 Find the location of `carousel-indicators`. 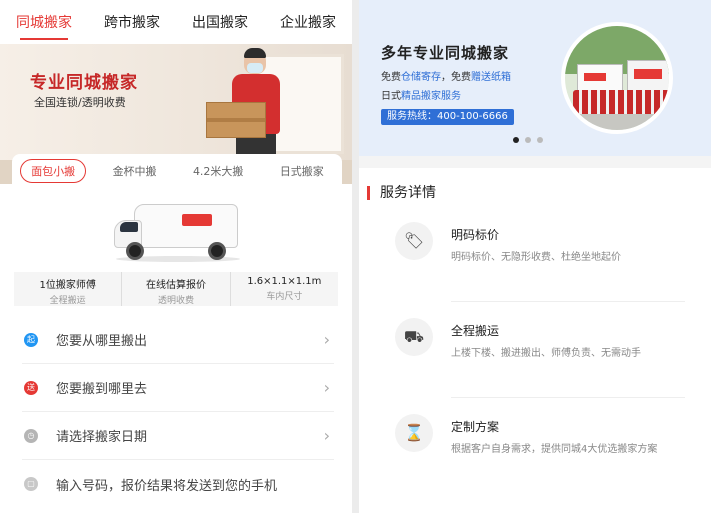

carousel-indicators is located at coordinates (528, 140).